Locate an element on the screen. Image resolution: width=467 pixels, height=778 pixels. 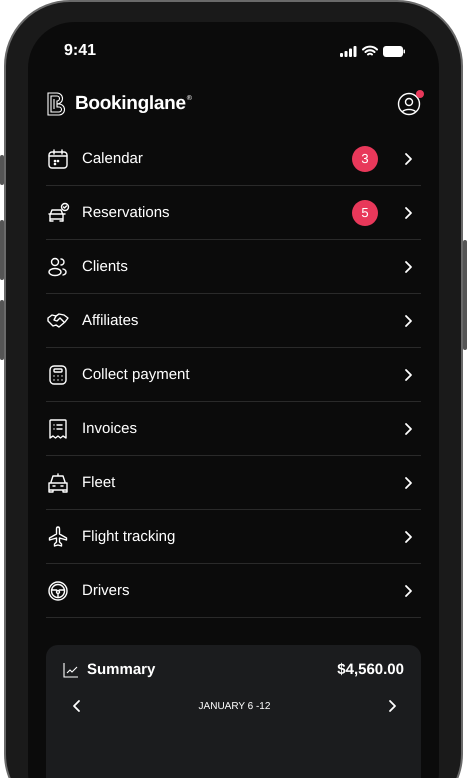
summary-title: Summary is located at coordinates (121, 669).